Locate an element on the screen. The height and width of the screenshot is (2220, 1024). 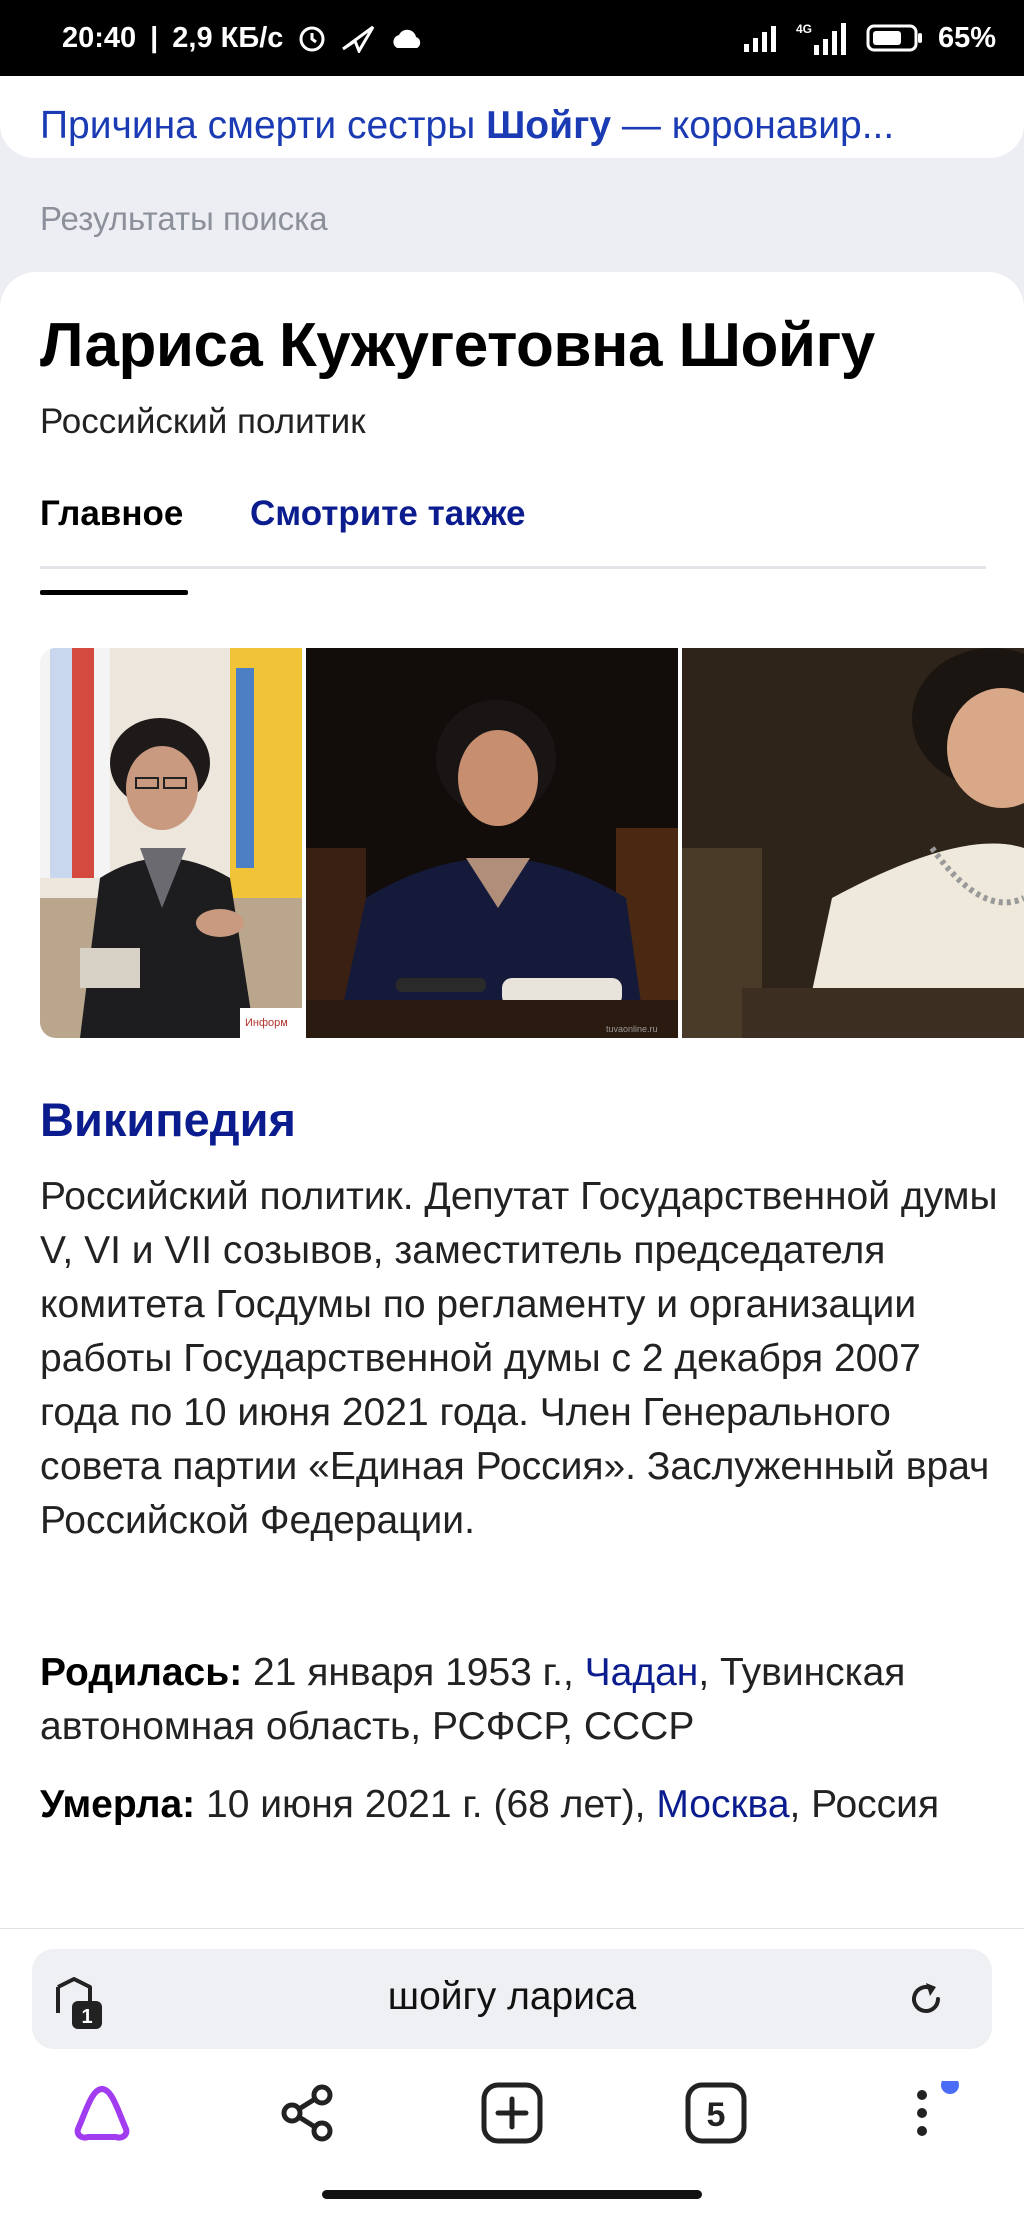
search-results-label: Результаты поиска is located at coordinates (184, 218).